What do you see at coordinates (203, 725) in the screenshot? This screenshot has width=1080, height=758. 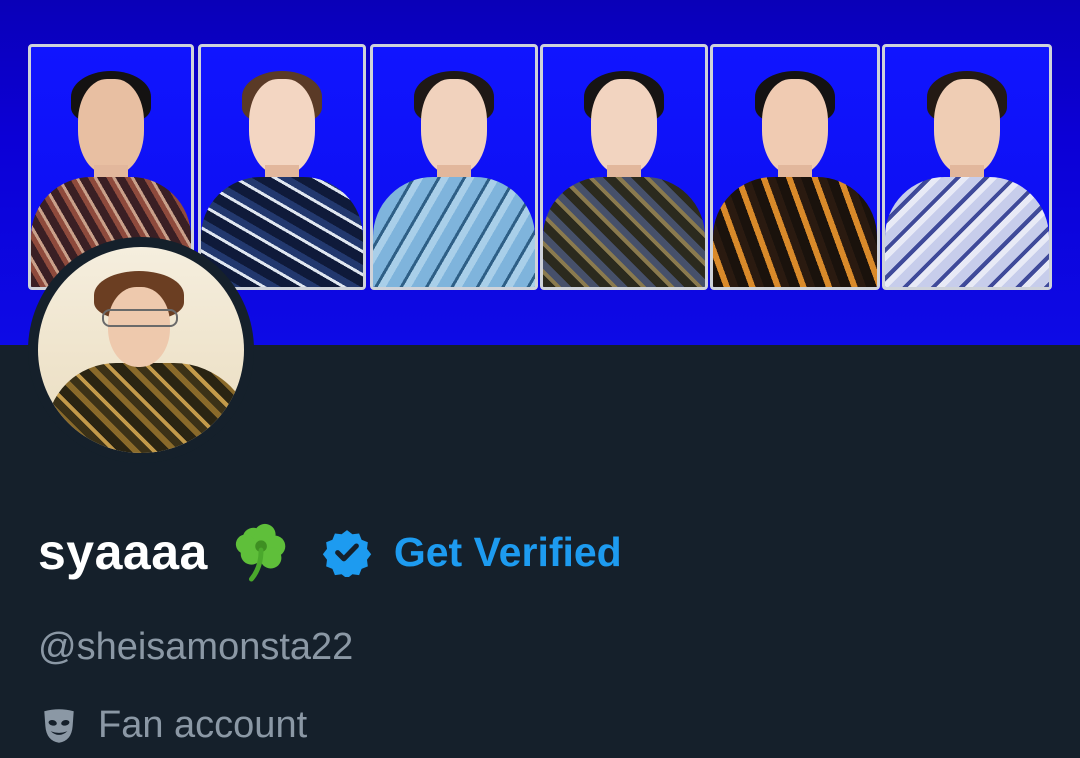 I see `category-label: Fan account` at bounding box center [203, 725].